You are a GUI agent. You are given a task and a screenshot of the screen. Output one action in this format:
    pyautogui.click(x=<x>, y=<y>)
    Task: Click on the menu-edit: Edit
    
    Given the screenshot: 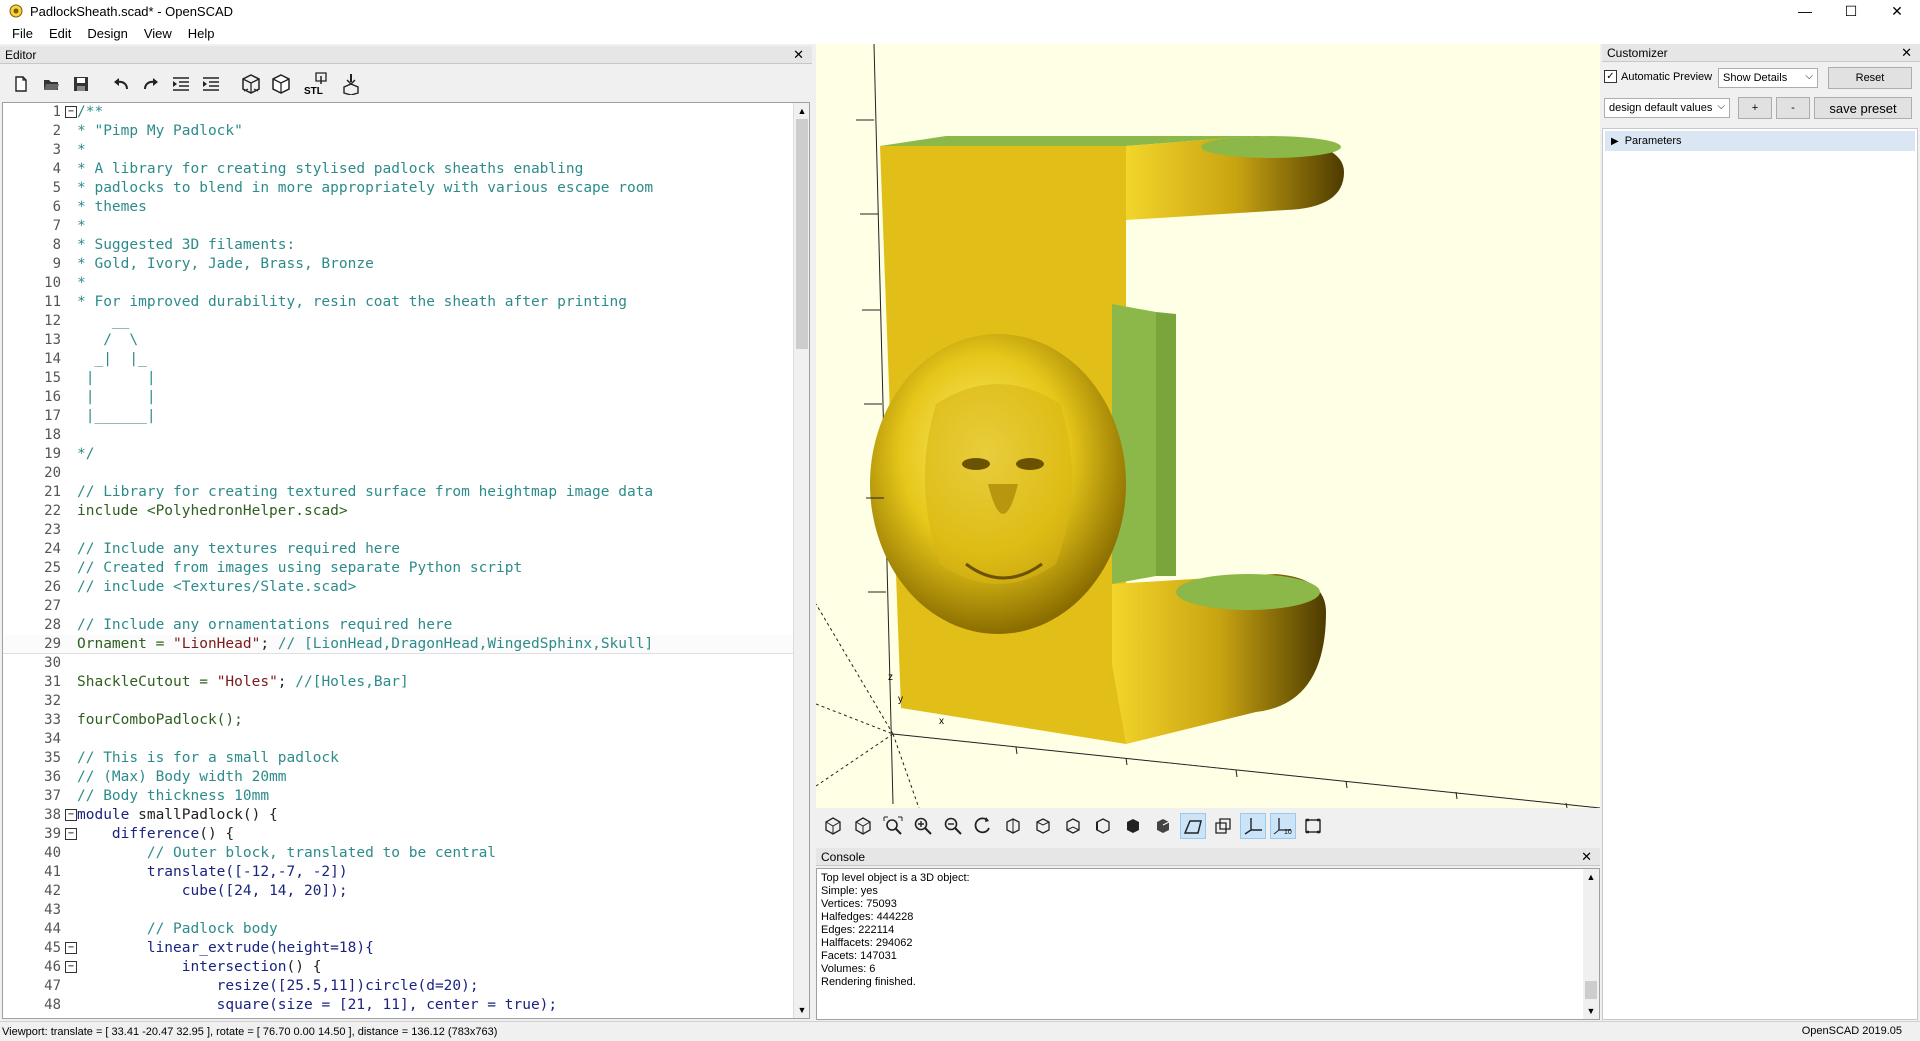 What is the action you would take?
    pyautogui.click(x=60, y=33)
    